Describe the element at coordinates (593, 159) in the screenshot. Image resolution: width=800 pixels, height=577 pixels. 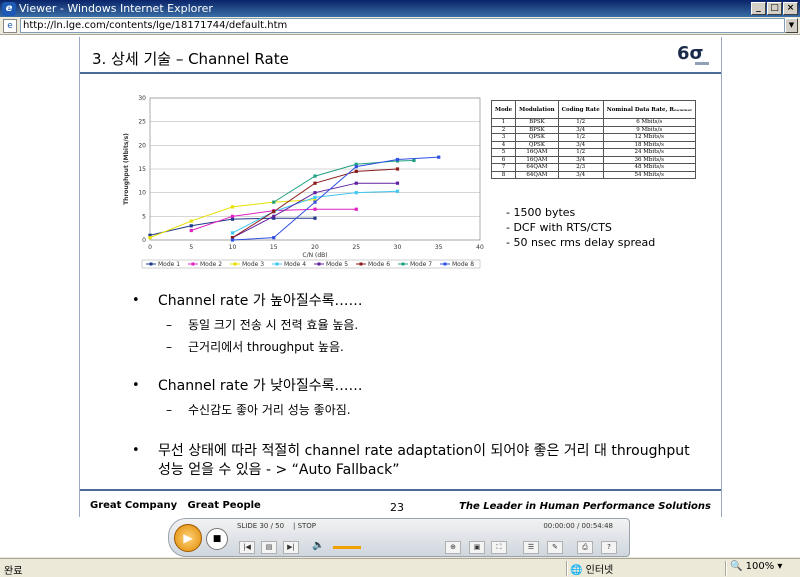
I see `table-row: 6 16QAM 3/4 36 Mbits/s` at that location.